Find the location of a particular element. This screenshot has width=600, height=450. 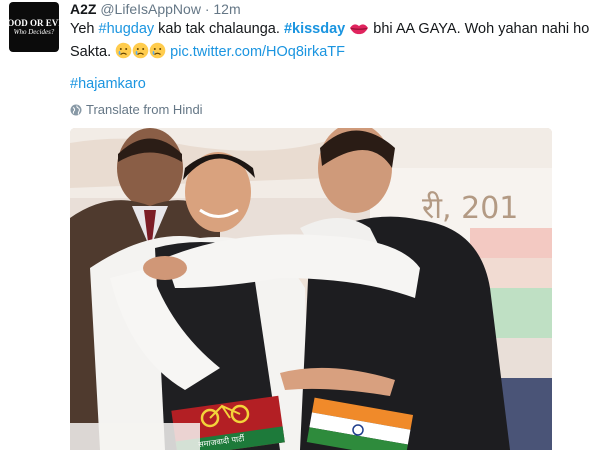

translate-label: Translate from Hindi is located at coordinates (144, 109).